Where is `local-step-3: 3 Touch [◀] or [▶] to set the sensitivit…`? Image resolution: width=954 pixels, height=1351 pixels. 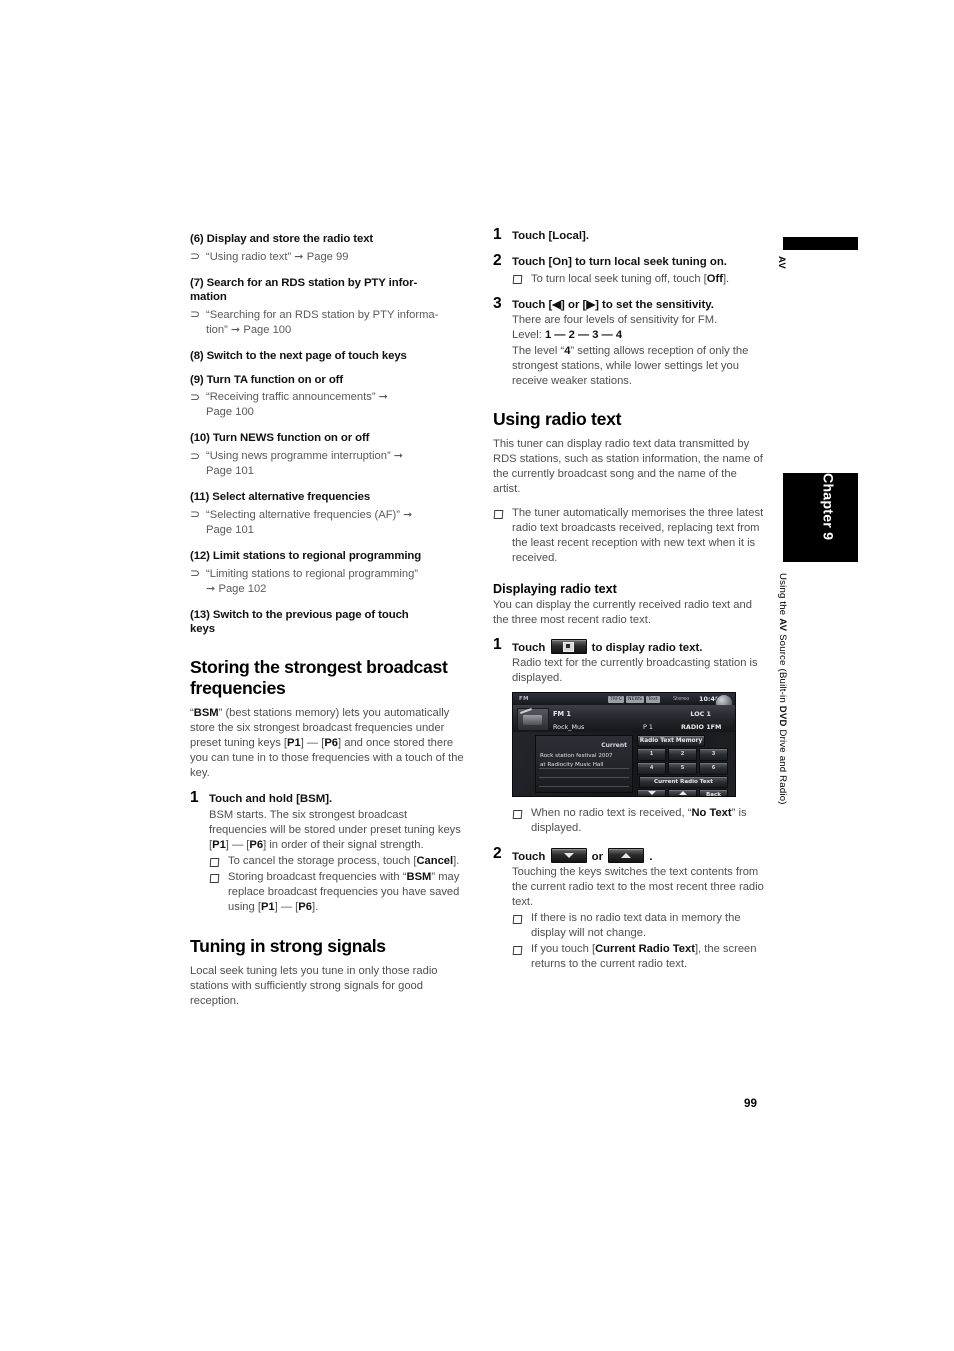 local-step-3: 3 Touch [◀] or [▶] to set the sensitivit… is located at coordinates (630, 341).